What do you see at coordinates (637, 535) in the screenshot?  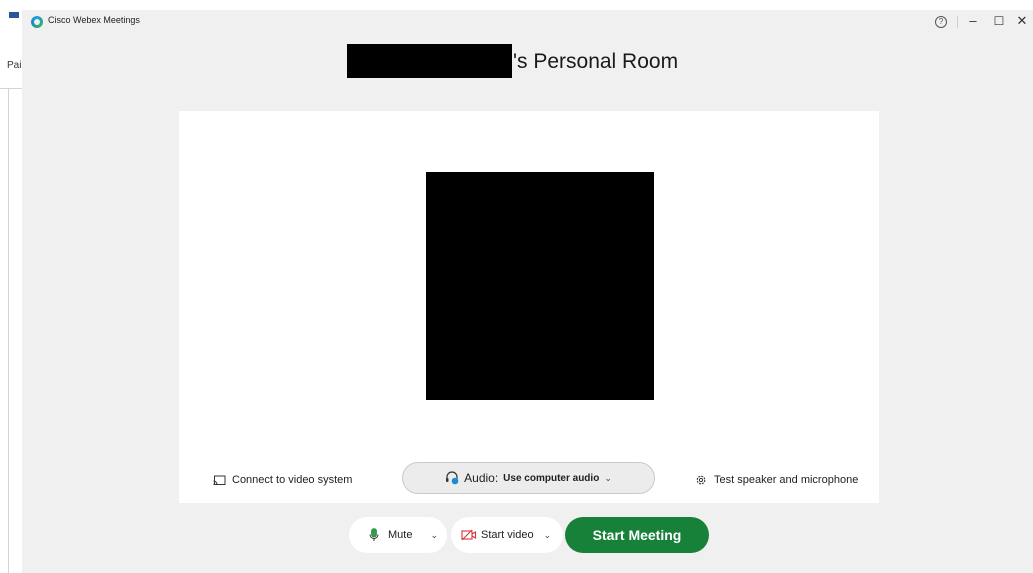 I see `start-meeting-button: Start Meeting` at bounding box center [637, 535].